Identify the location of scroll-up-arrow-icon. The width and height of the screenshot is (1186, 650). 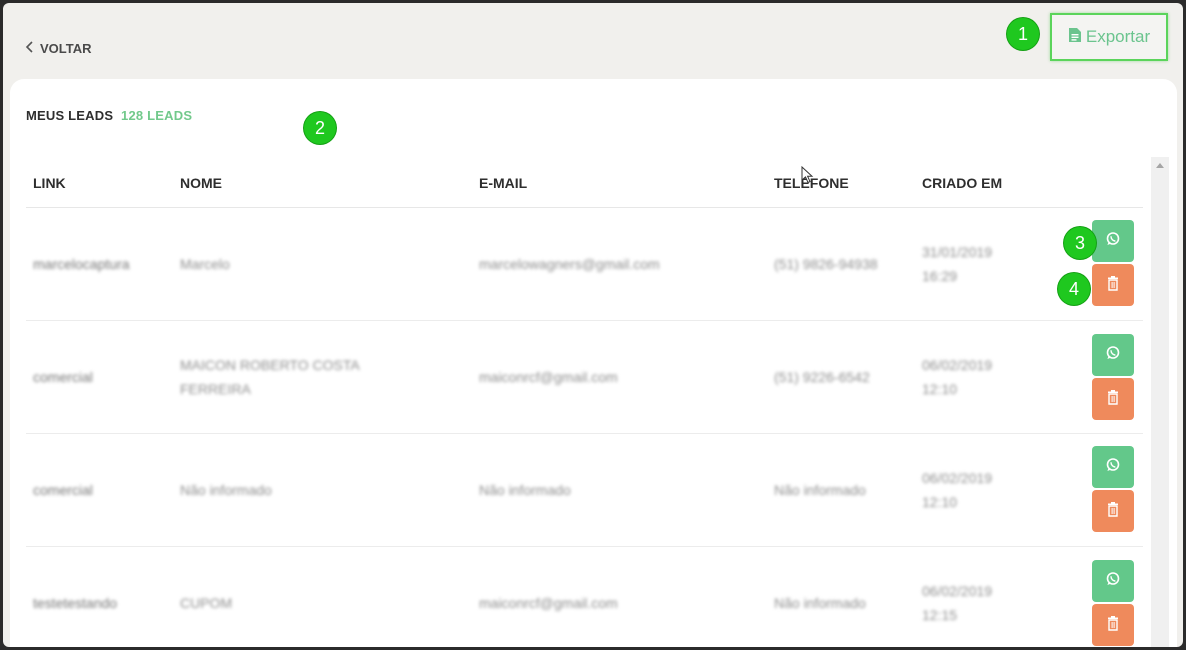
(1160, 165).